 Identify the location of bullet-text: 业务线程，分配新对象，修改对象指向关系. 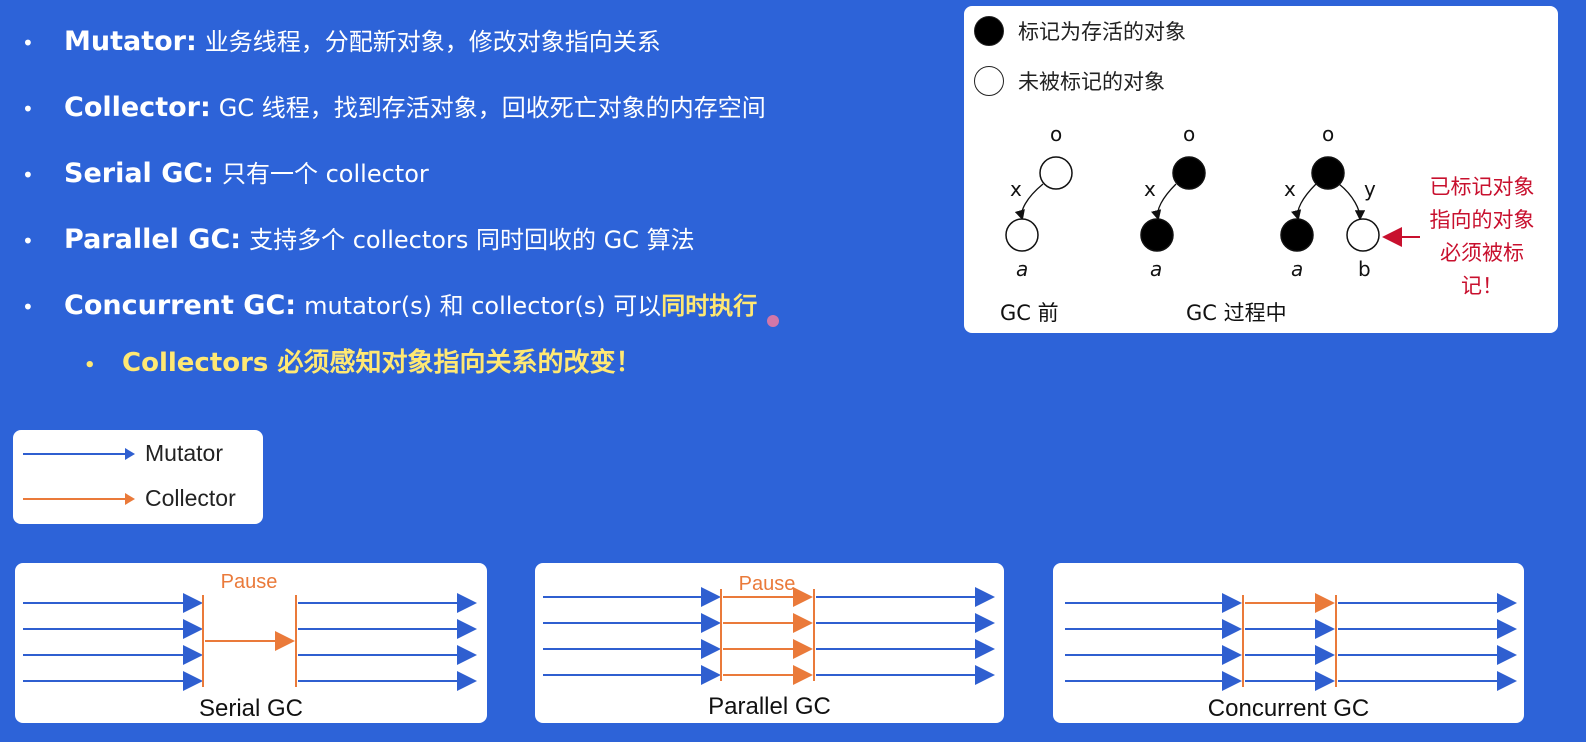
(432, 42).